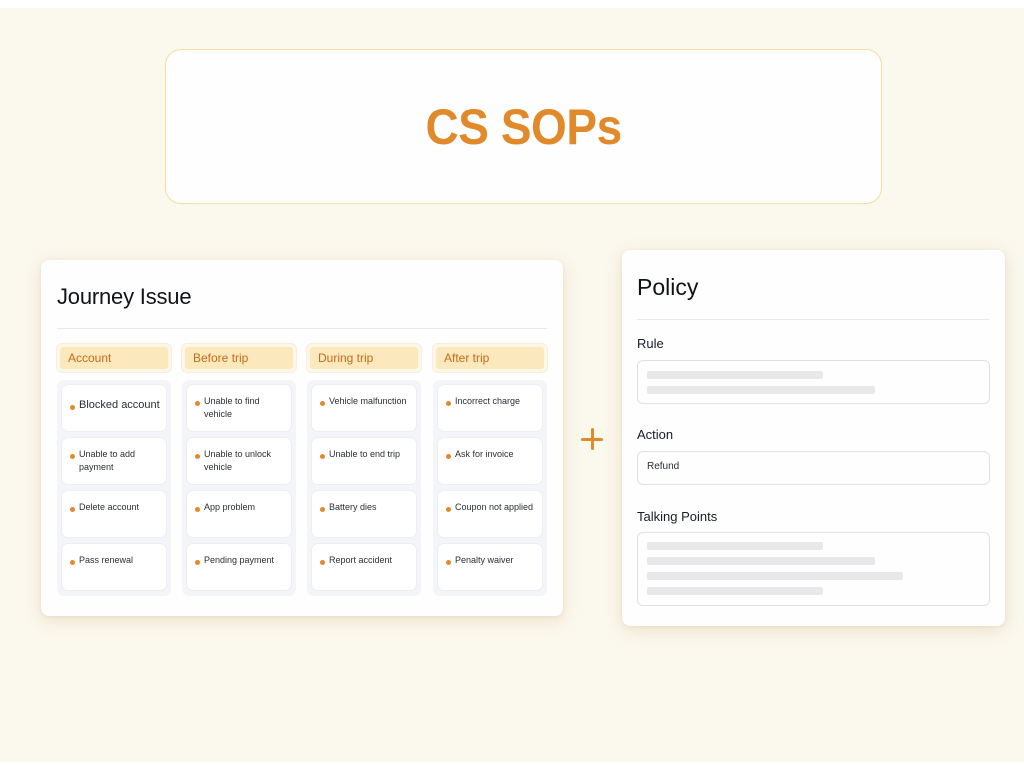 This screenshot has width=1024, height=768. Describe the element at coordinates (490, 567) in the screenshot. I see `issue-card: Penalty waiver` at that location.